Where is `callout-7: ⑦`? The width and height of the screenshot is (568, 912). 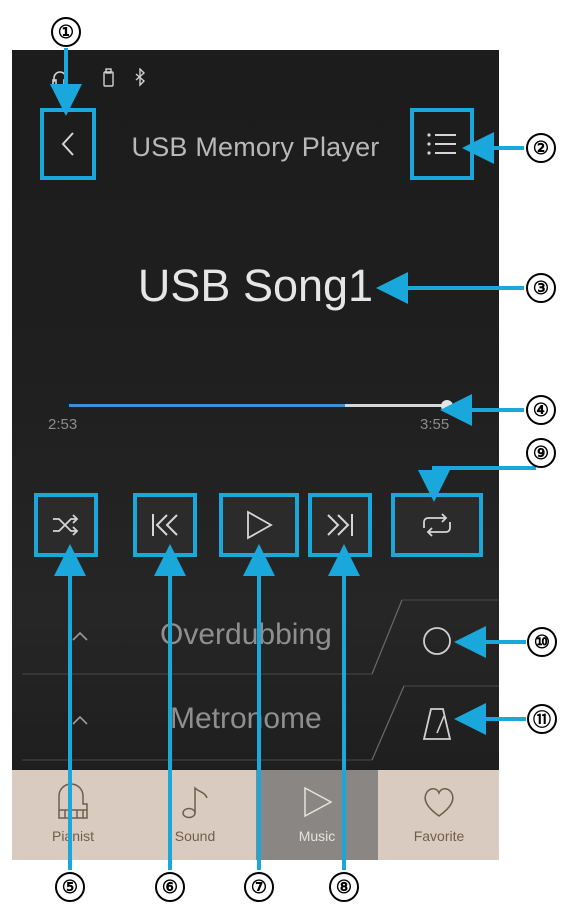
callout-7: ⑦ is located at coordinates (259, 887).